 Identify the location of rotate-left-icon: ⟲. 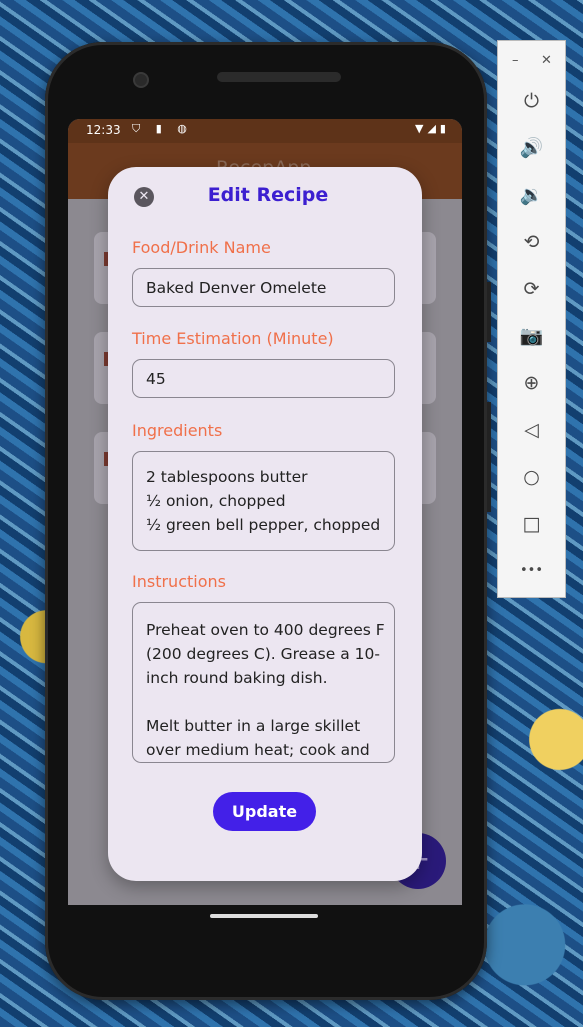
(531, 242).